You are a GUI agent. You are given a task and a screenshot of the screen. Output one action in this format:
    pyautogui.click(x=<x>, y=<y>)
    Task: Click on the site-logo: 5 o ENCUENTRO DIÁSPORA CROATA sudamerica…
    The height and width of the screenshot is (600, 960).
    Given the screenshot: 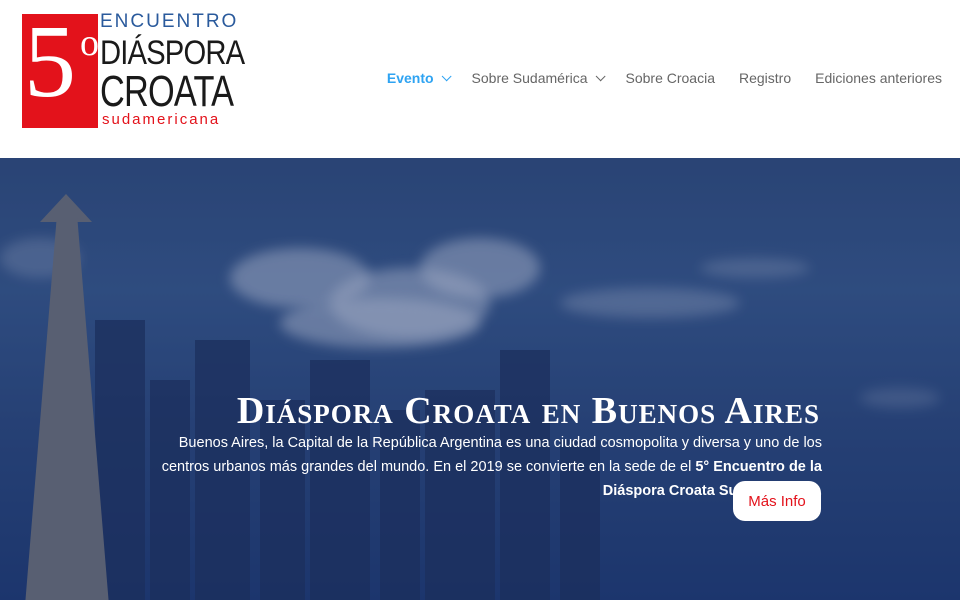 What is the action you would take?
    pyautogui.click(x=133, y=70)
    